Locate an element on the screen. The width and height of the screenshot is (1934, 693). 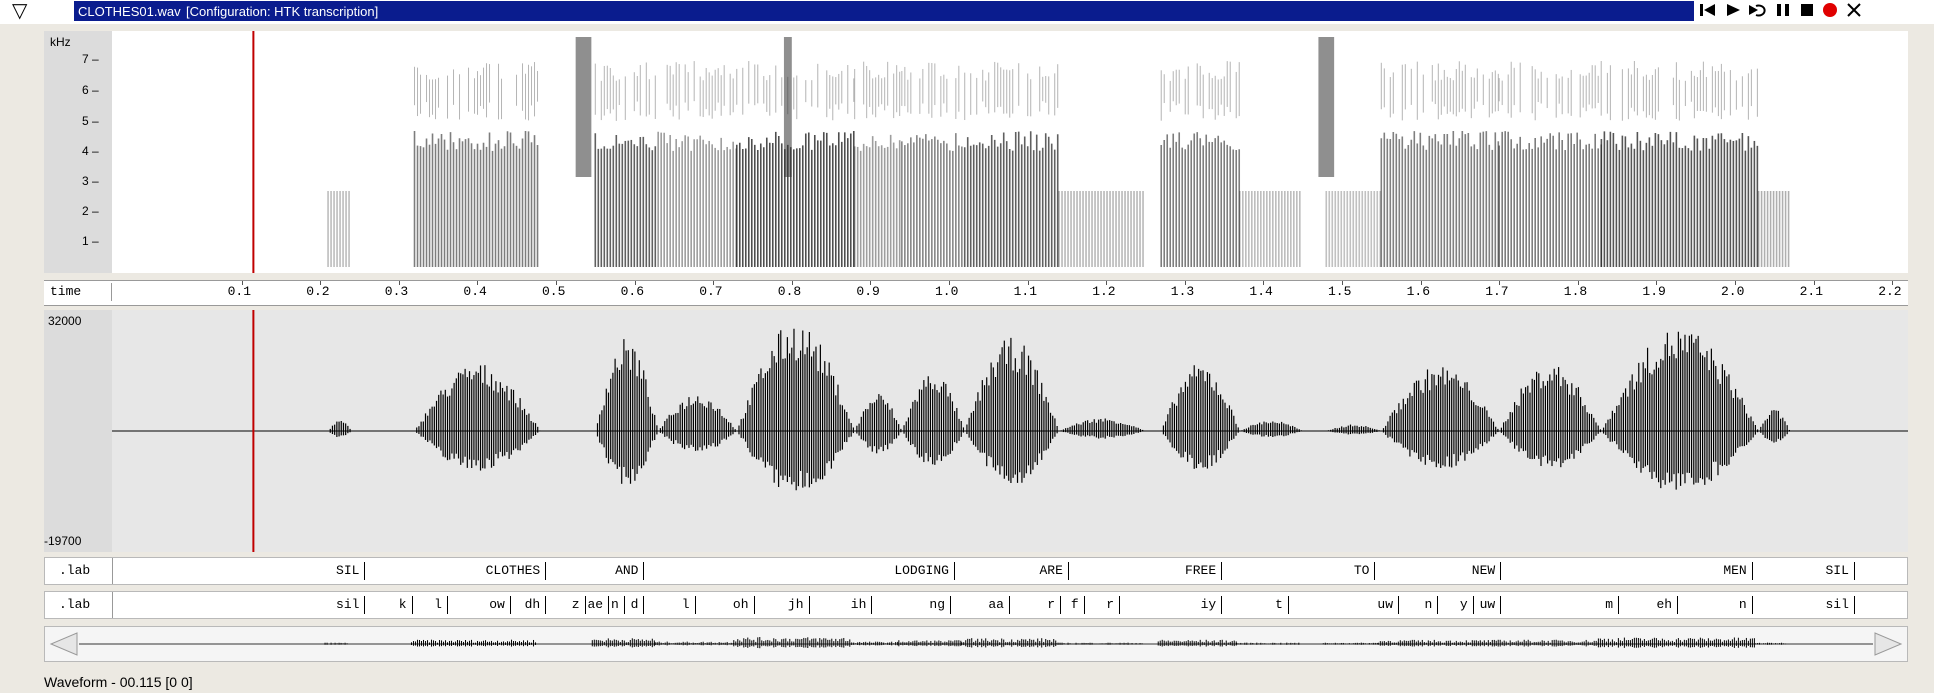
phone-label: m is located at coordinates (1609, 604).